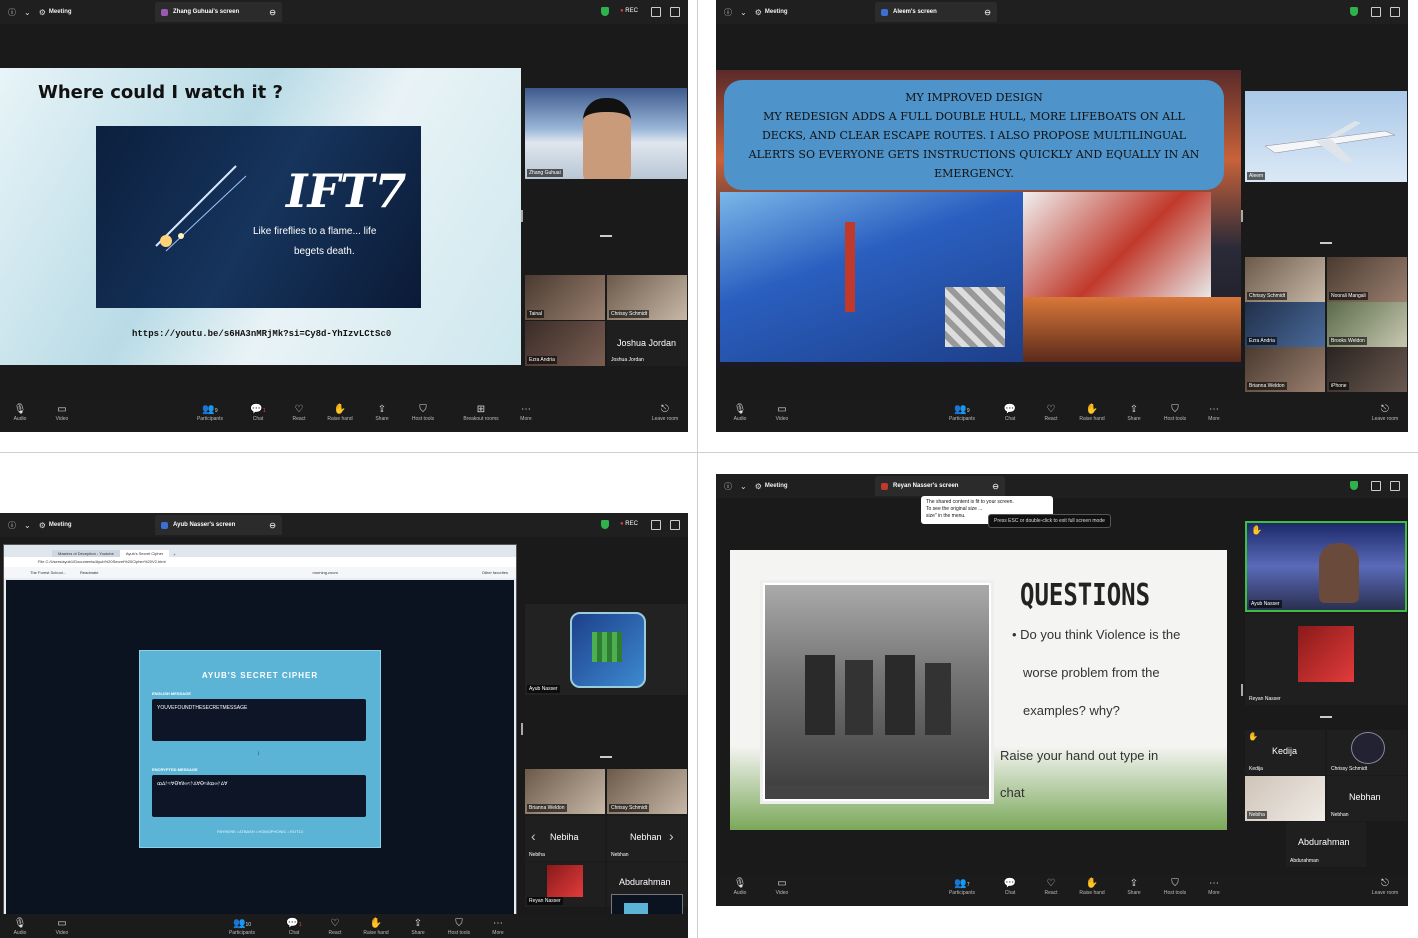 Image resolution: width=1418 pixels, height=938 pixels. Describe the element at coordinates (218, 12) in the screenshot. I see `screen-share-tab: Zhang Guhuai's screen ⊖` at that location.